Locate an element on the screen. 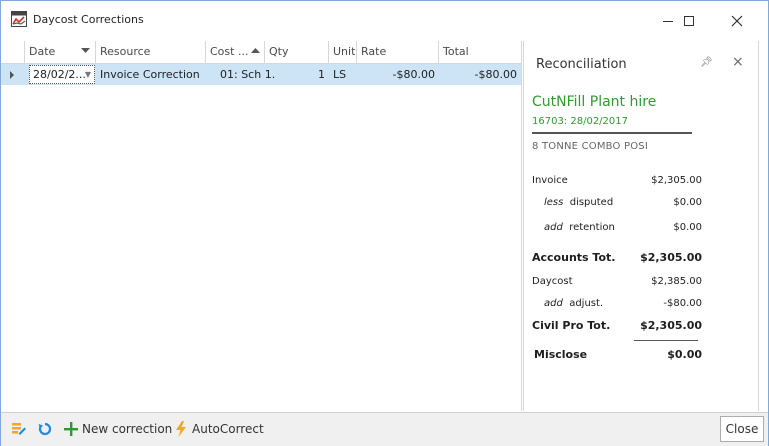 Image resolution: width=769 pixels, height=446 pixels. line-label: Misclose is located at coordinates (561, 354).